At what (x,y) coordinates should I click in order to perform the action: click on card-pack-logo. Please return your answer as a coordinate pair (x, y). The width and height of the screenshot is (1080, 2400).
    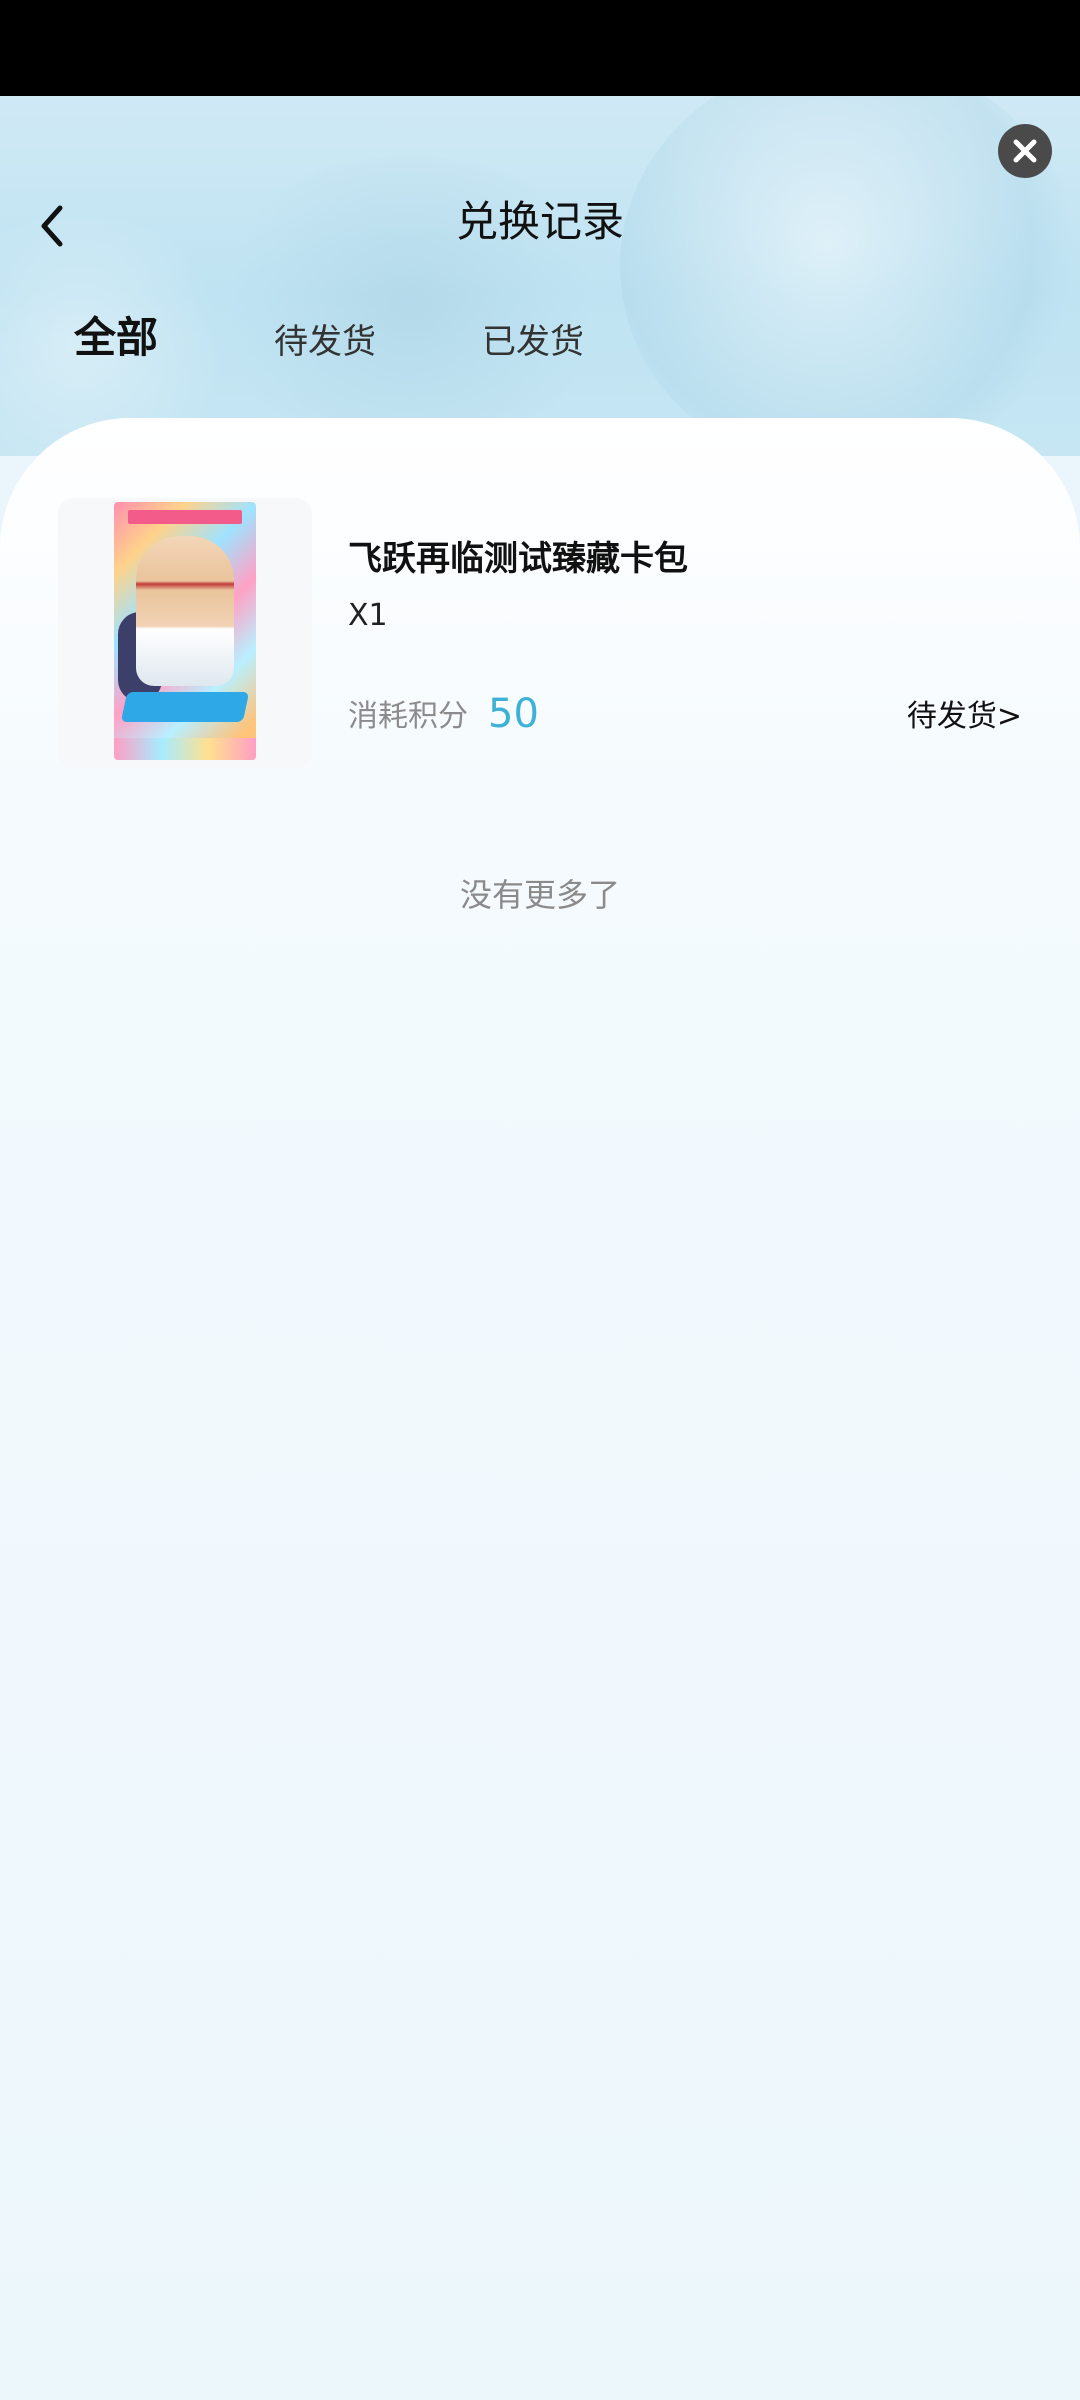
    Looking at the image, I should click on (185, 707).